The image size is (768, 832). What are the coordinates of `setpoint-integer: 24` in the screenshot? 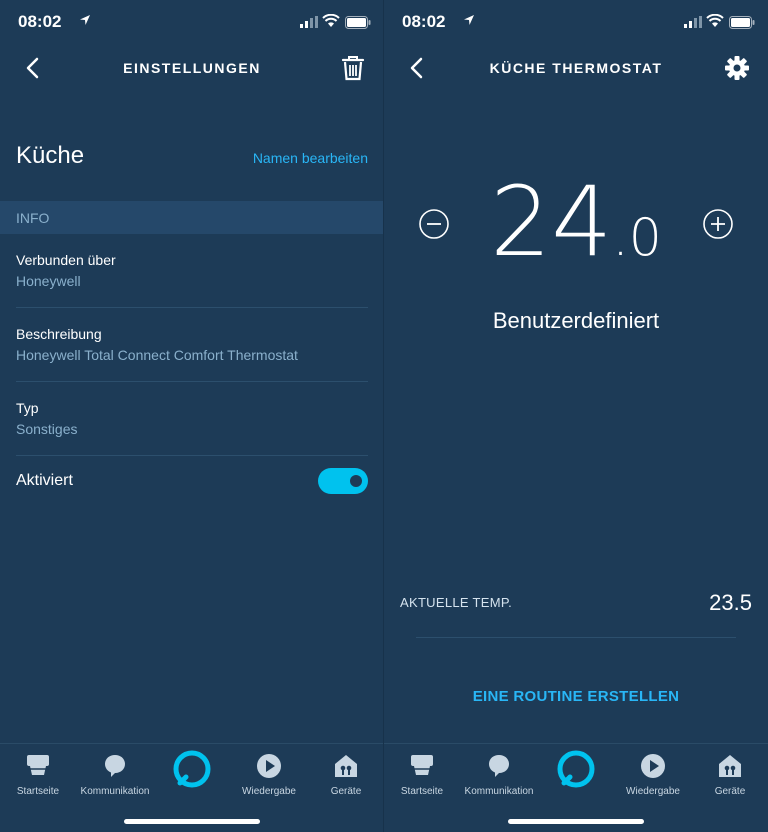 It's located at (551, 222).